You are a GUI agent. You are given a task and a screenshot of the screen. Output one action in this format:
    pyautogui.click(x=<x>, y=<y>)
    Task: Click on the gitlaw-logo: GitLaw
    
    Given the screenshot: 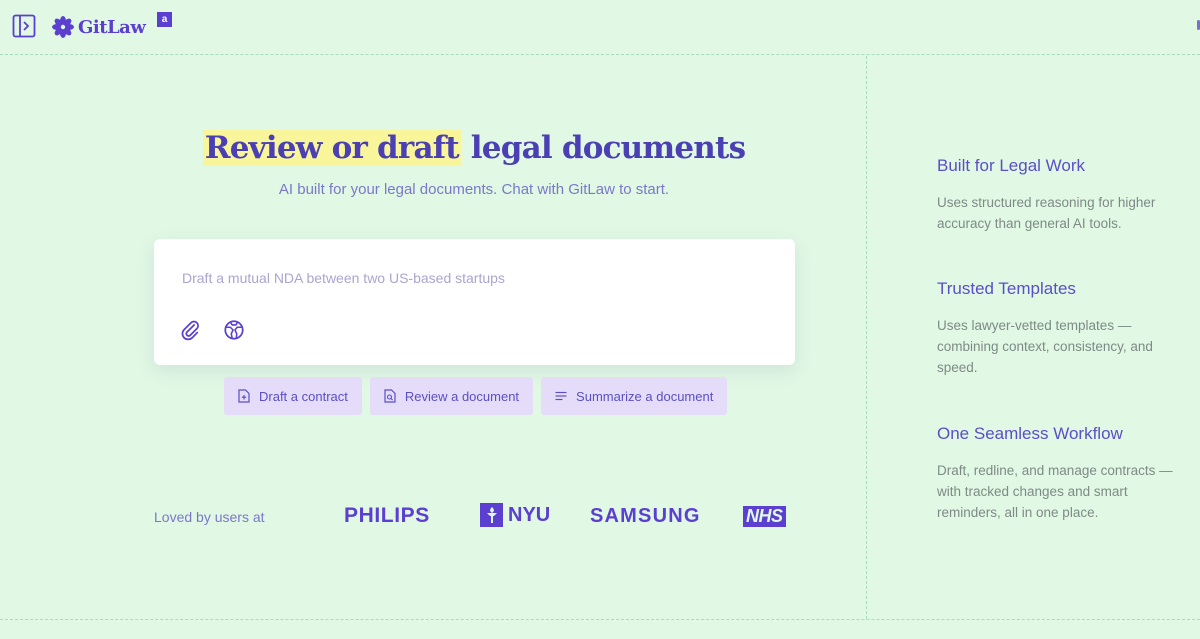 What is the action you would take?
    pyautogui.click(x=99, y=27)
    